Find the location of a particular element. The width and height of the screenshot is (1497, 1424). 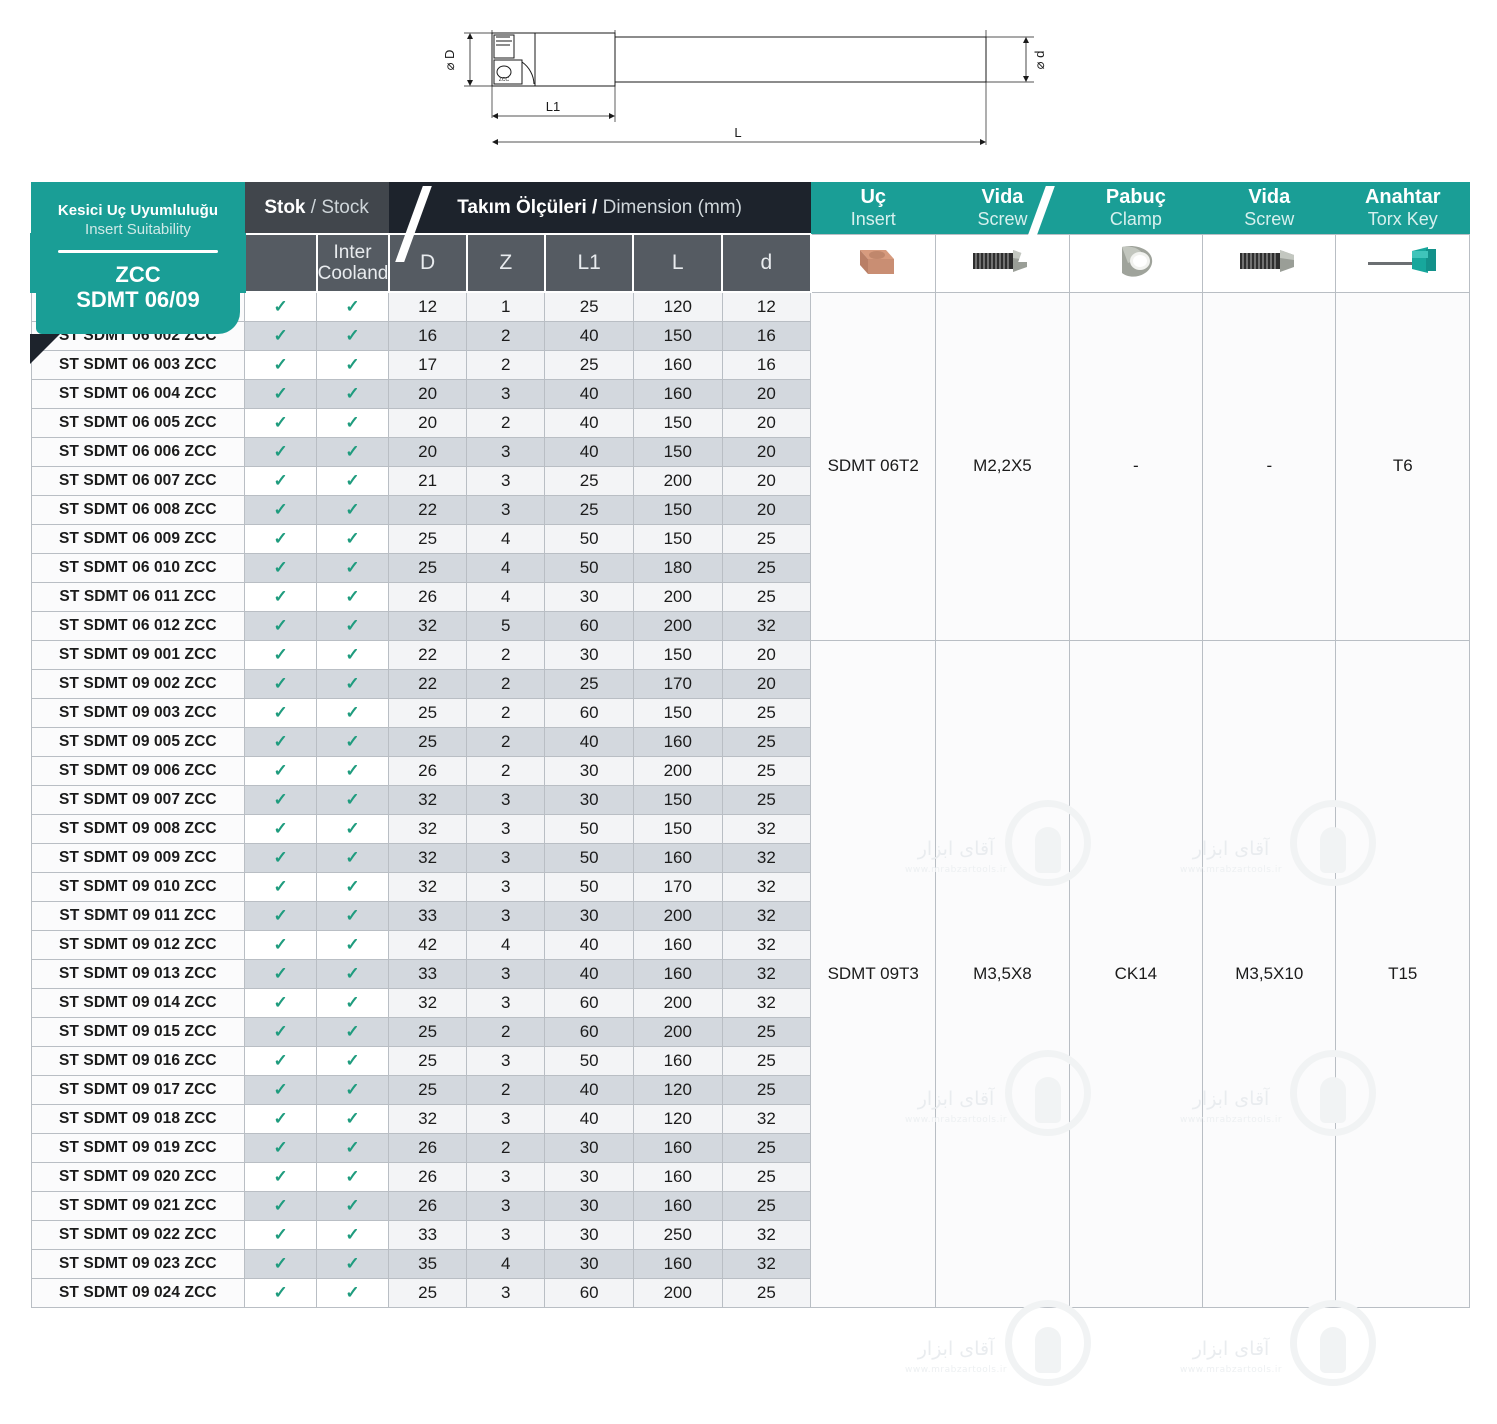

insert-icon is located at coordinates (873, 263).